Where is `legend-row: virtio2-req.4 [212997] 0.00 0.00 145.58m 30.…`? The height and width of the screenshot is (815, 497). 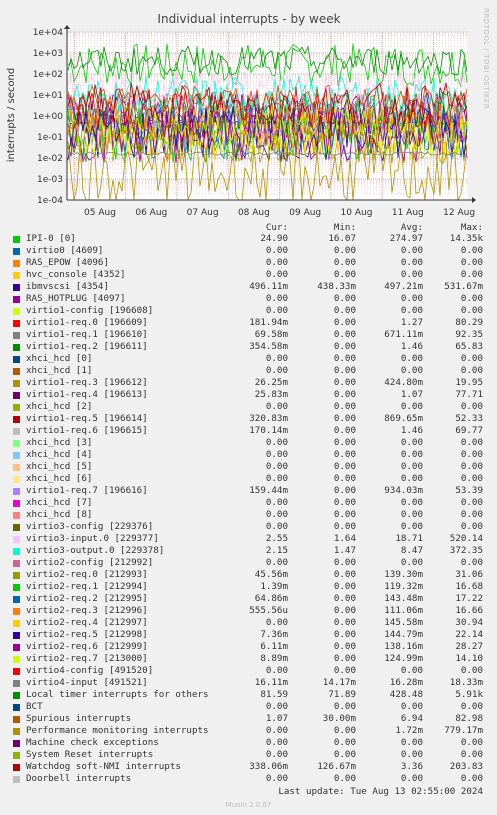
legend-row: virtio2-req.4 [212997] 0.00 0.00 145.58m 30.… is located at coordinates (248, 623).